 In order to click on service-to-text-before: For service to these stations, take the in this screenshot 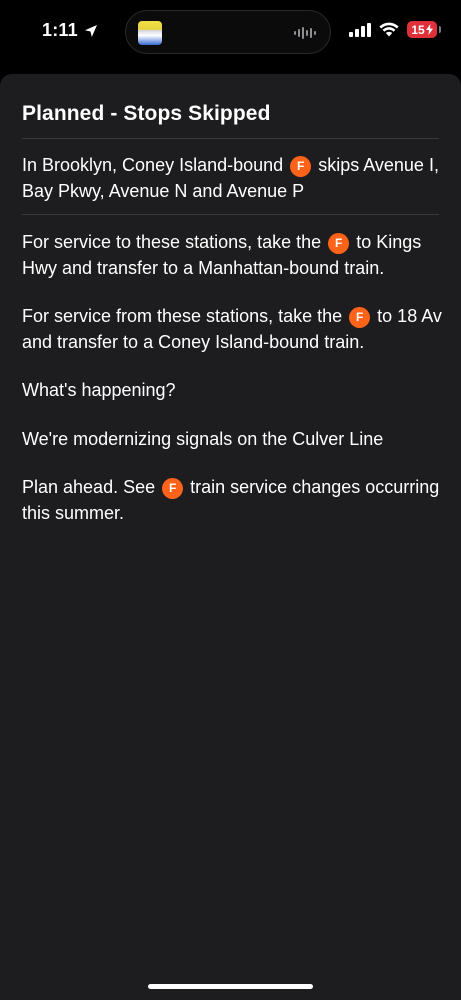, I will do `click(172, 242)`.